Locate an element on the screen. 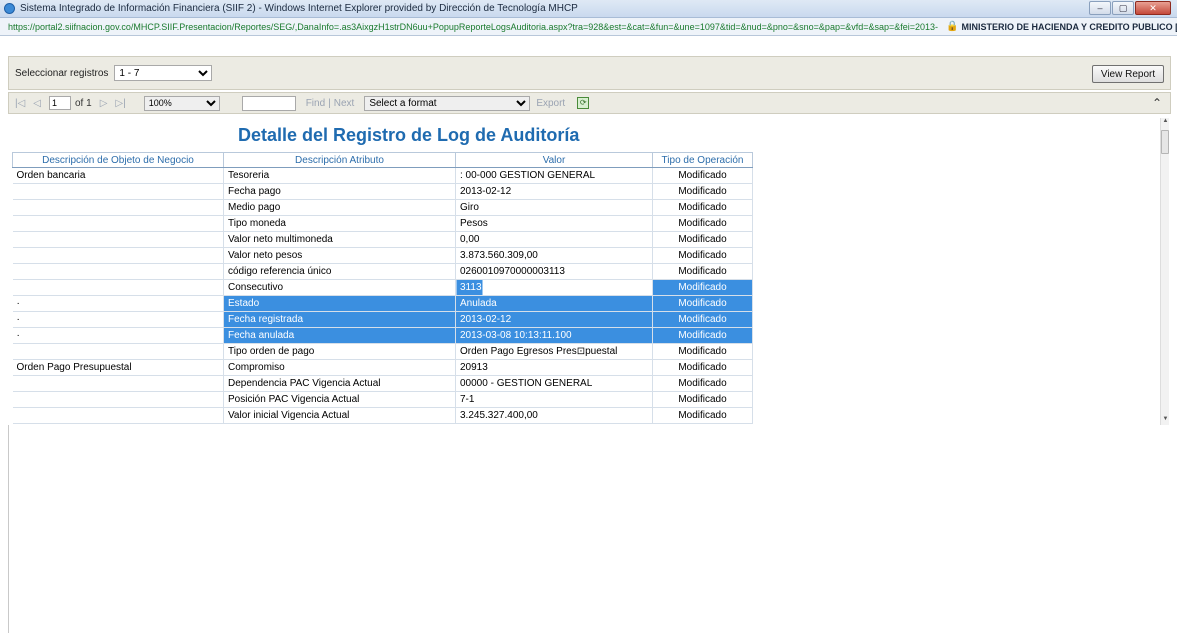 The image size is (1177, 633). cell-attribute: Tipo moneda is located at coordinates (339, 223).